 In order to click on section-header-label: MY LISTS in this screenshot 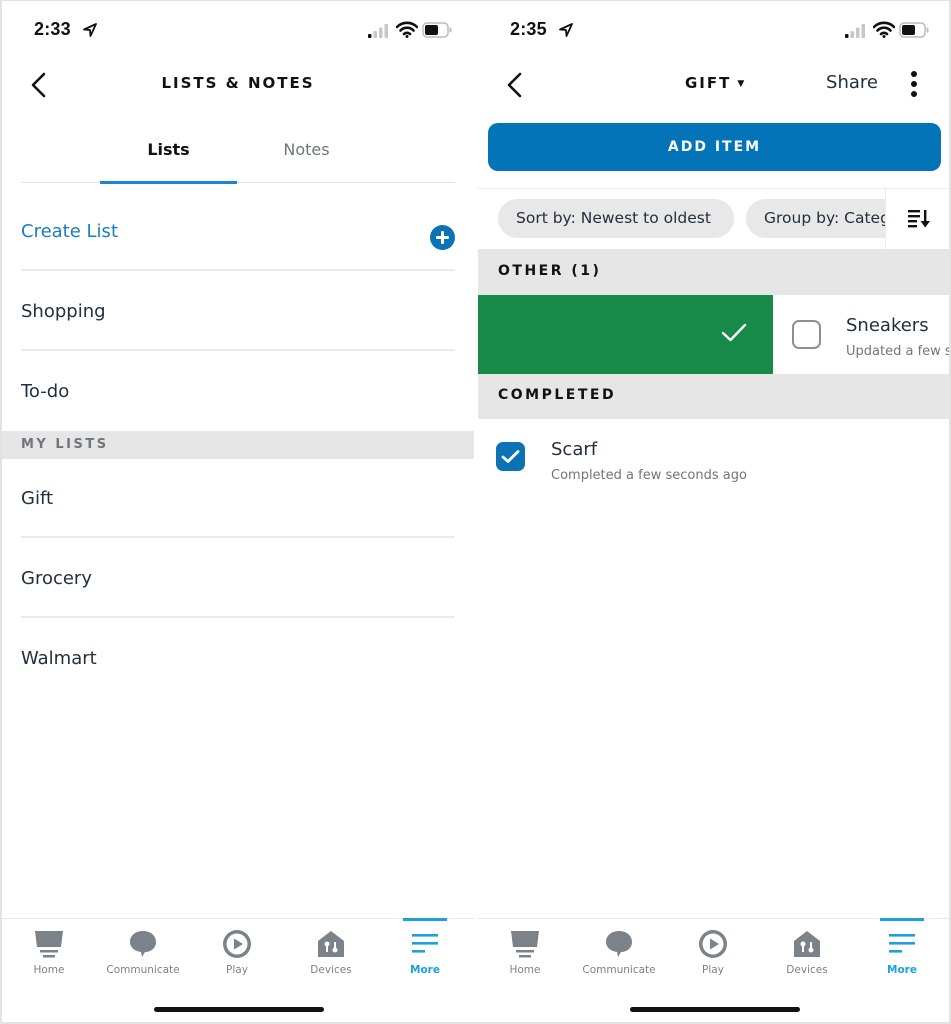, I will do `click(65, 444)`.